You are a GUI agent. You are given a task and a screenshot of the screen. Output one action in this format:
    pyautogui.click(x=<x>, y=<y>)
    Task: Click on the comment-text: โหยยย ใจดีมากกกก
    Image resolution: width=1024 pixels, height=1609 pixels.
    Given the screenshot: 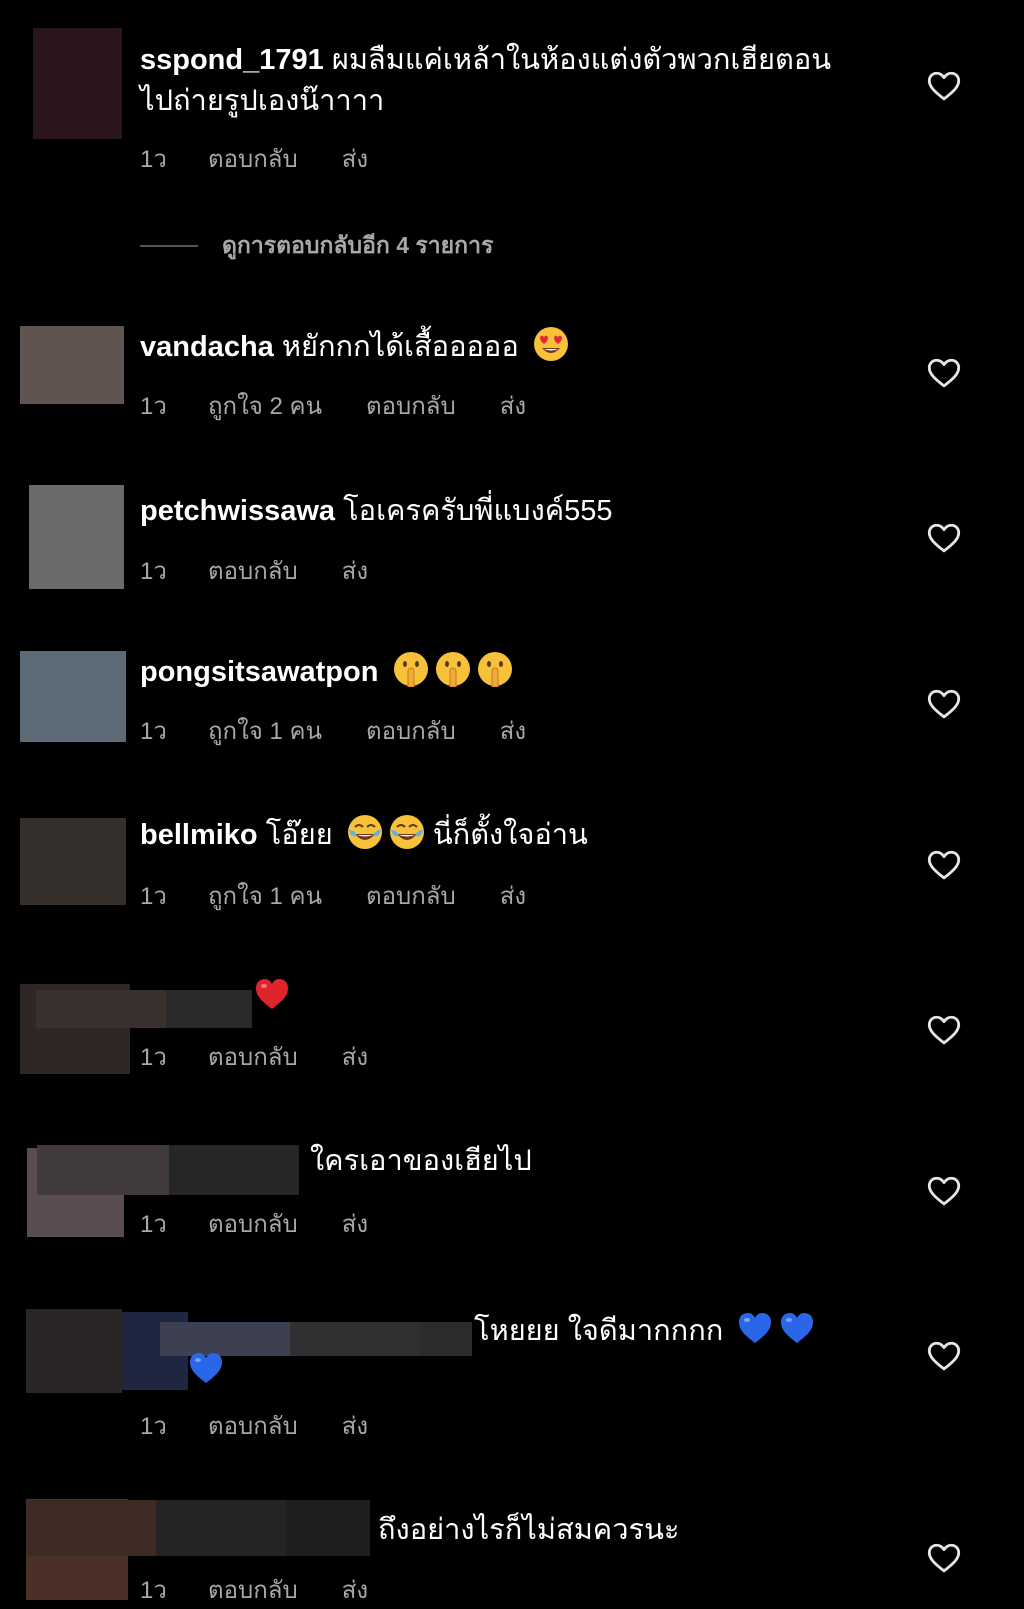 What is the action you would take?
    pyautogui.click(x=644, y=1331)
    